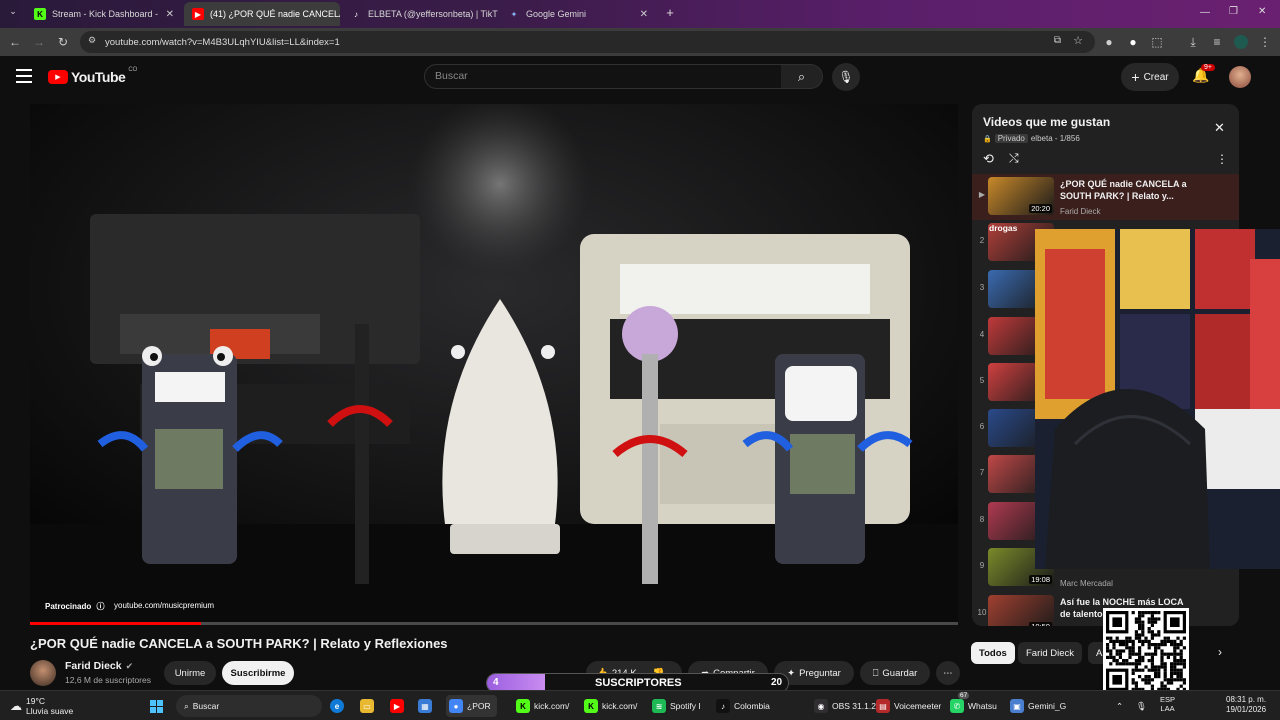 This screenshot has height=720, width=1280. Describe the element at coordinates (552, 706) in the screenshot. I see `taskbar-app-label: kick.com/` at that location.